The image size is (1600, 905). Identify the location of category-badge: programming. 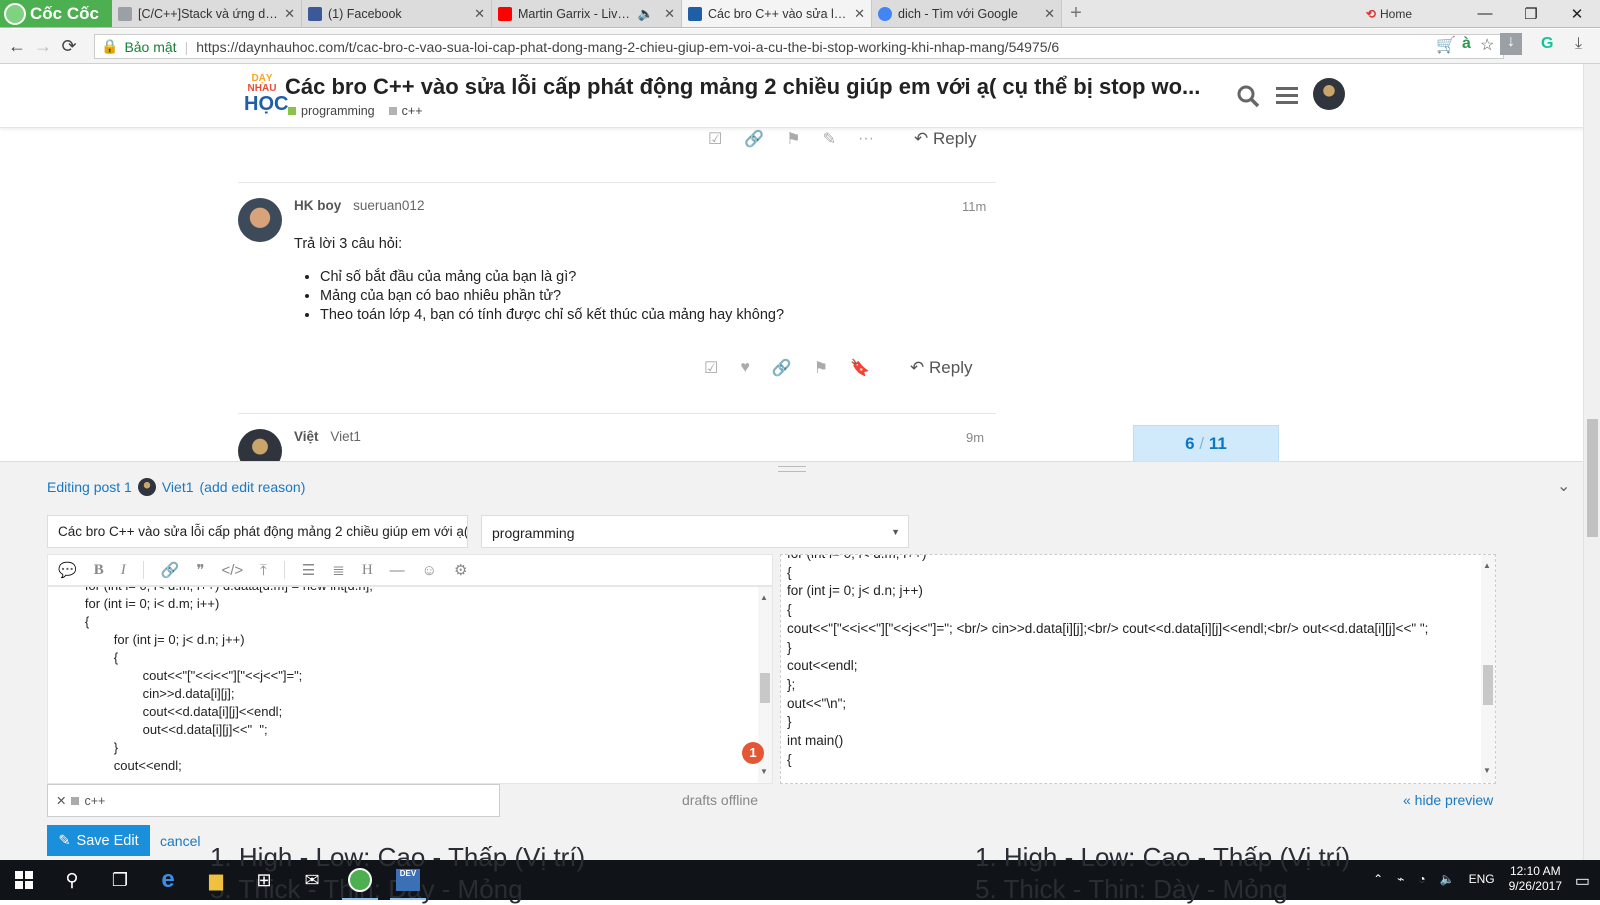
(331, 111).